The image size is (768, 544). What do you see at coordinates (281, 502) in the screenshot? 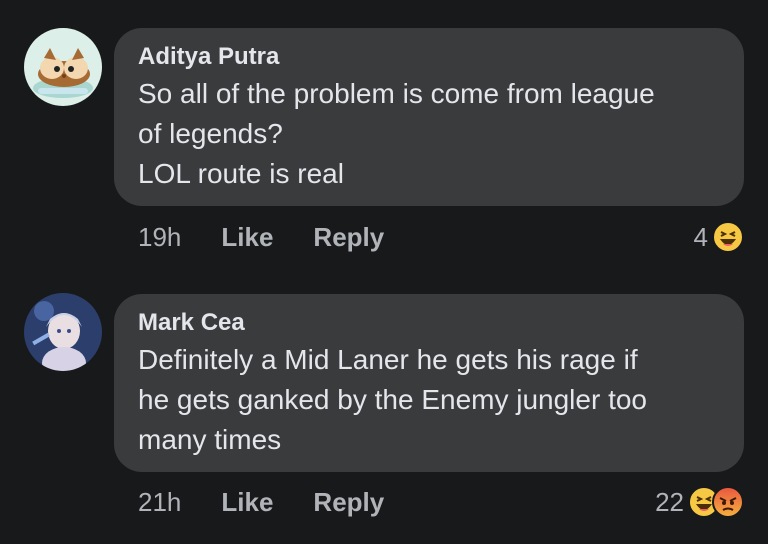
I see `comment-actions: 21h Like Reply` at bounding box center [281, 502].